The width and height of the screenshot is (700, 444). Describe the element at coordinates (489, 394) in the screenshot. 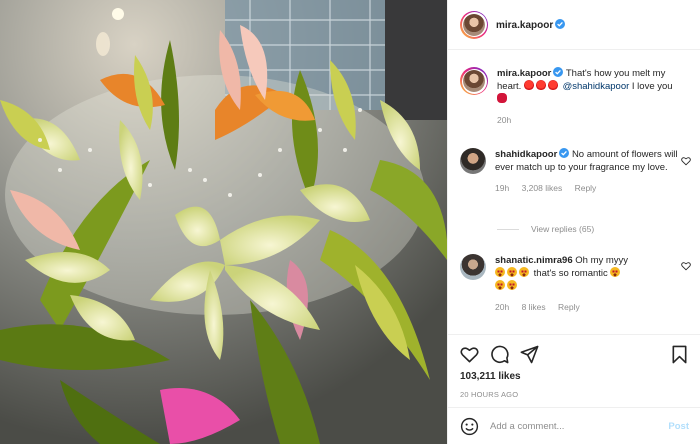

I see `post-timestamp: 20 HOURS AGO` at that location.